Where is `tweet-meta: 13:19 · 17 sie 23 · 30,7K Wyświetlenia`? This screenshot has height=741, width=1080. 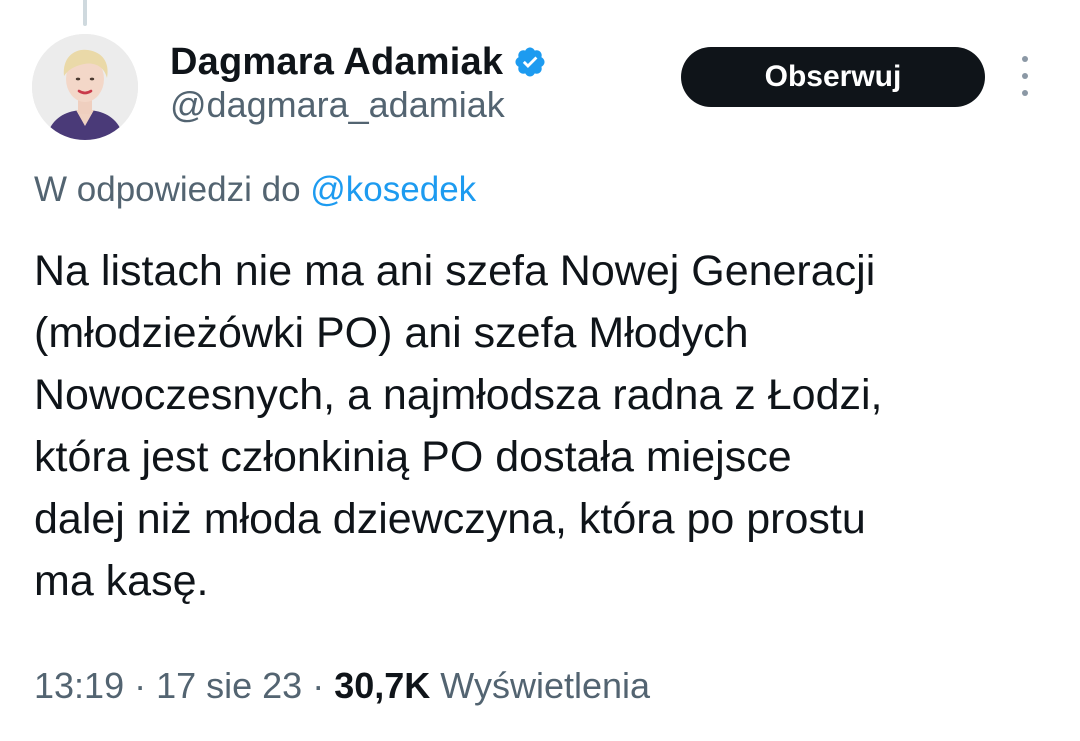
tweet-meta: 13:19 · 17 sie 23 · 30,7K Wyświetlenia is located at coordinates (342, 686).